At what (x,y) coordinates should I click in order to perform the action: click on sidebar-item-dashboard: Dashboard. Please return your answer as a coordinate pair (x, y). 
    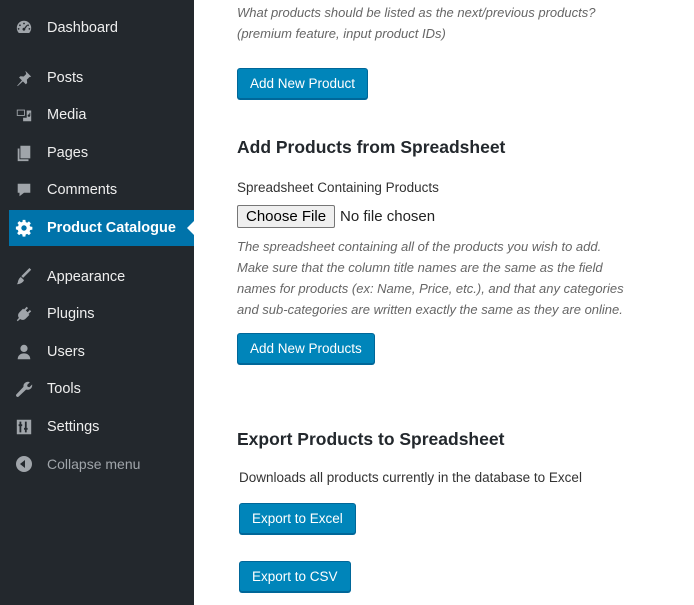
    Looking at the image, I should click on (101, 28).